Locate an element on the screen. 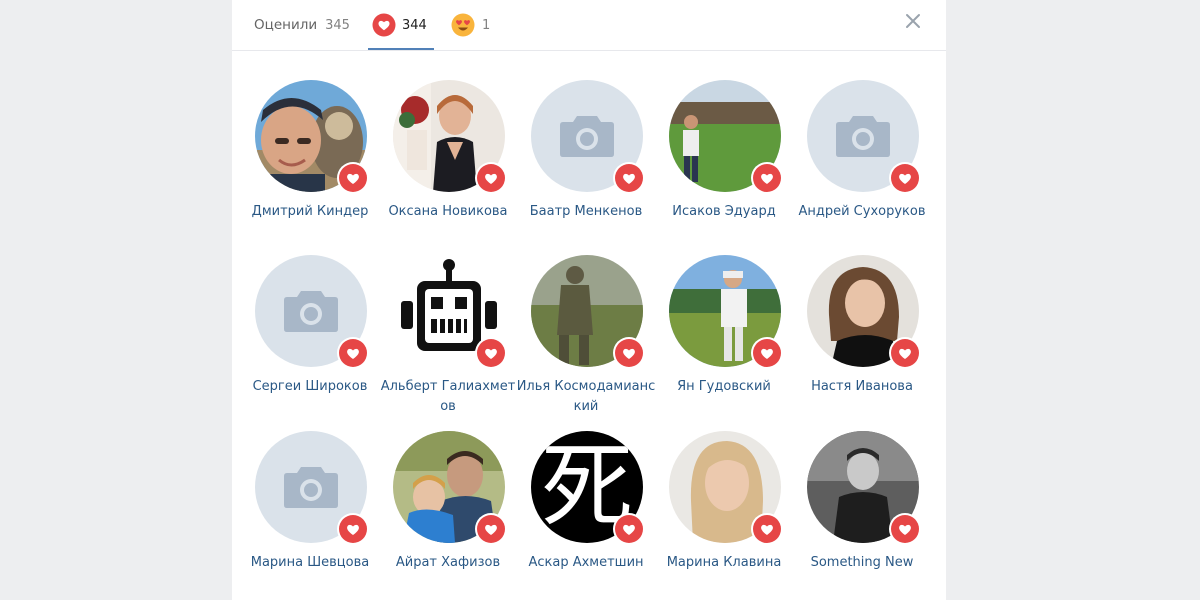  user-name: Настя Иванова is located at coordinates (862, 387).